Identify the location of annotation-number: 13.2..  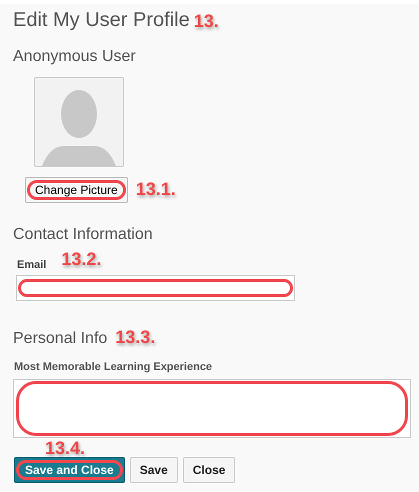
(81, 259).